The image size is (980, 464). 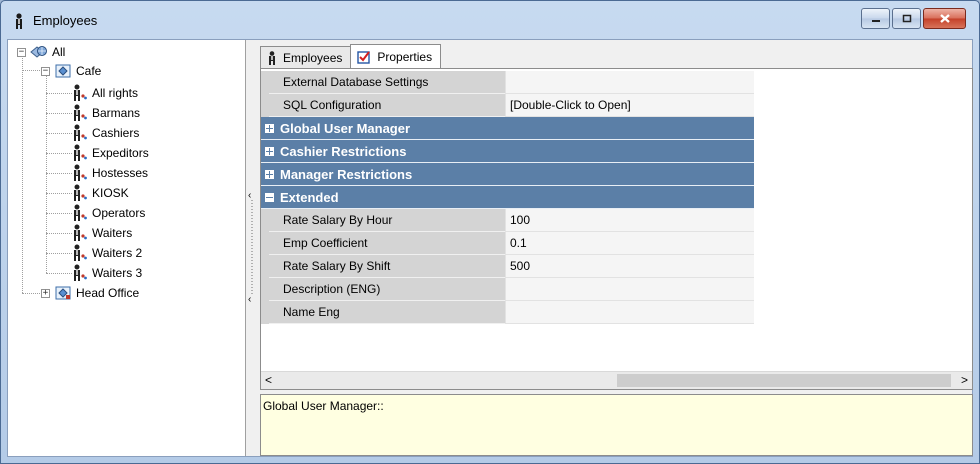 I want to click on close-icon, so click(x=944, y=18).